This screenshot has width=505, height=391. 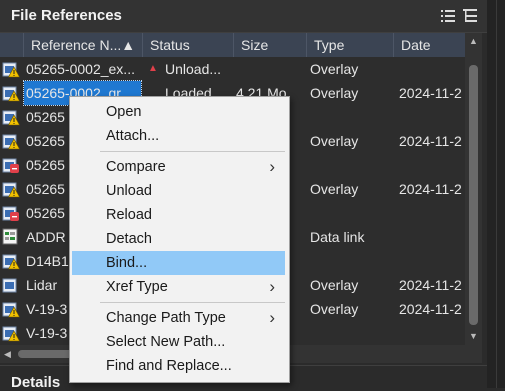 What do you see at coordinates (129, 239) in the screenshot?
I see `menu-item-label: Detach` at bounding box center [129, 239].